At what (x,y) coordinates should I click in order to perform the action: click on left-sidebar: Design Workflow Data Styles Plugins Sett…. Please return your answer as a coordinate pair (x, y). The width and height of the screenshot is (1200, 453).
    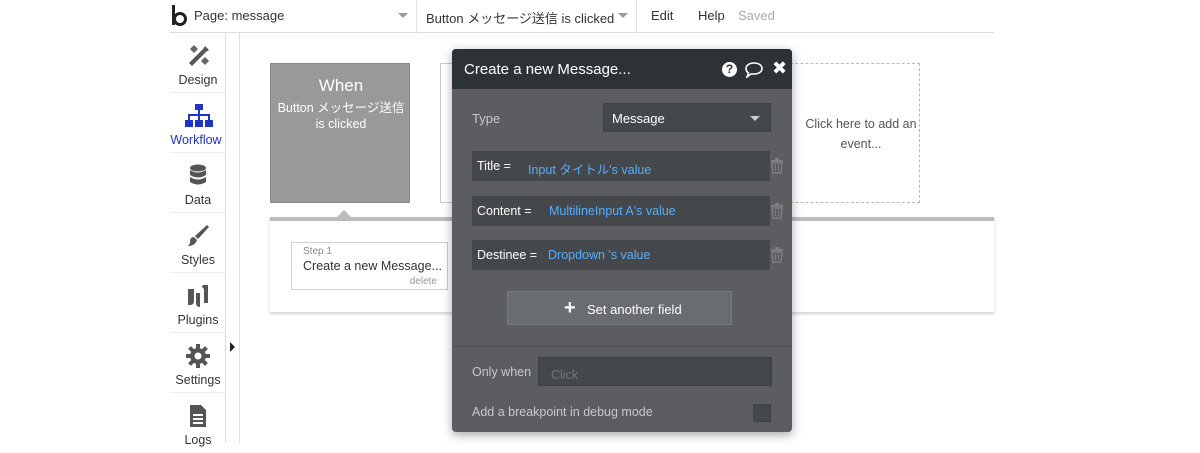
    Looking at the image, I should click on (198, 240).